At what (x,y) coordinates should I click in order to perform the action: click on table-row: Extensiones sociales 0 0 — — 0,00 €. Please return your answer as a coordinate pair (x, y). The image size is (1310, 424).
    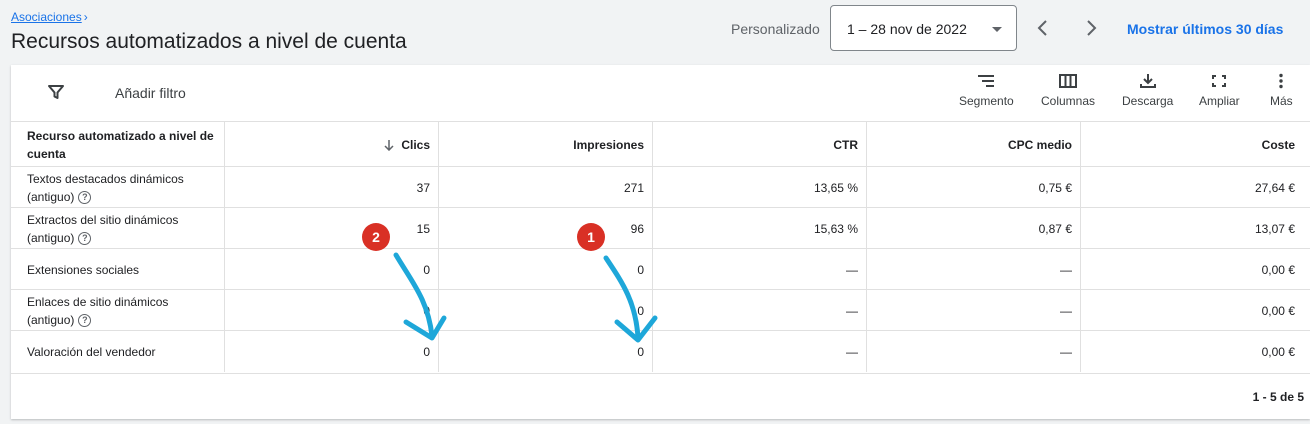
    Looking at the image, I should click on (660, 269).